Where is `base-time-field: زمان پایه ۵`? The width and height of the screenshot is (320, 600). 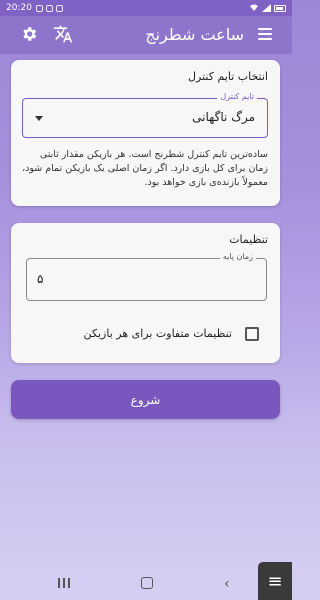
base-time-field: زمان پایه ۵ is located at coordinates (146, 276).